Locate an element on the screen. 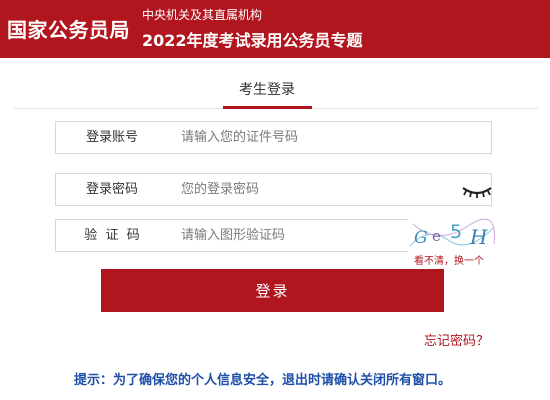  forgot-password-link: 忘记密码？ is located at coordinates (456, 339).